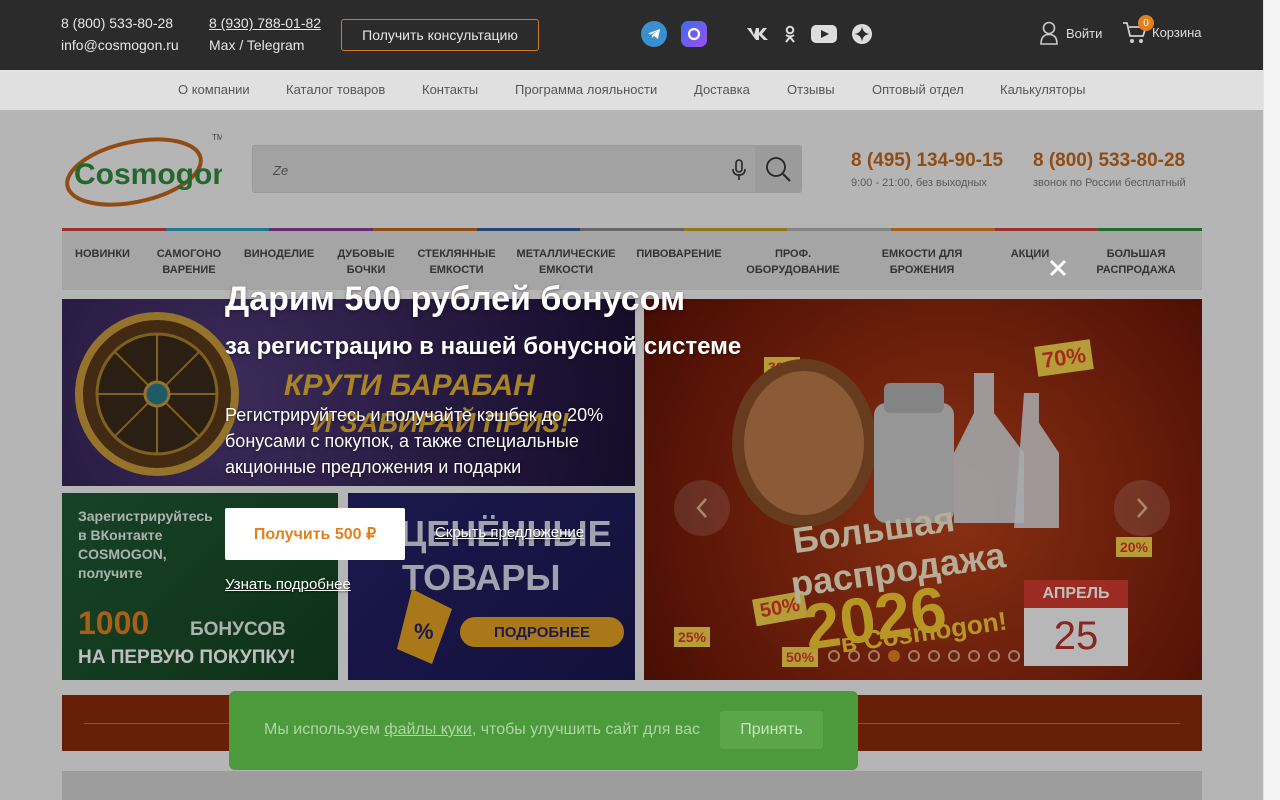  What do you see at coordinates (811, 89) in the screenshot?
I see `nav-reviews: Отзывы` at bounding box center [811, 89].